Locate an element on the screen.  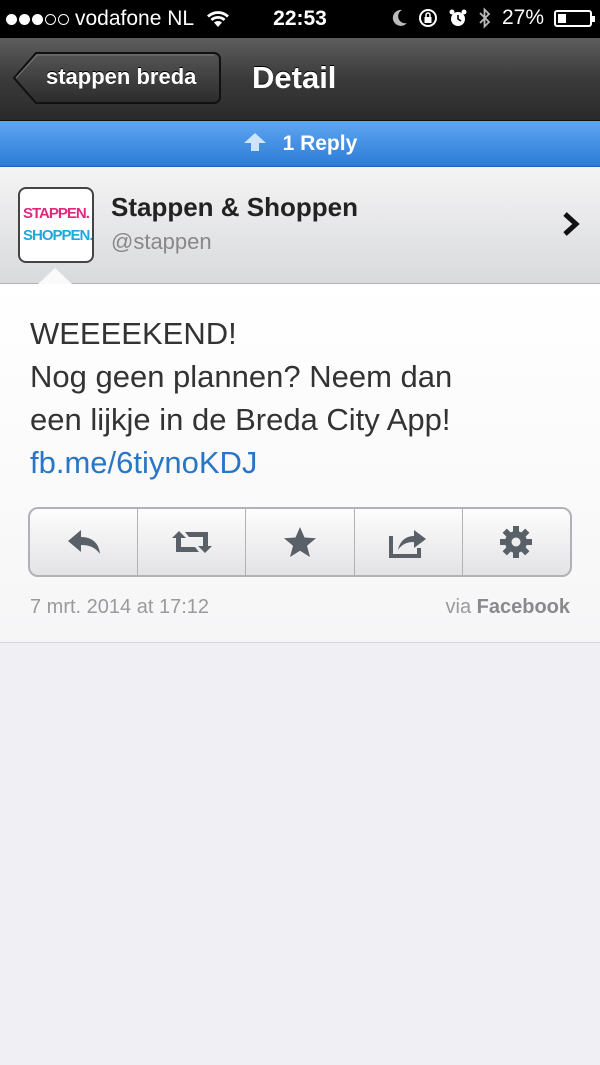
star-icon is located at coordinates (300, 542).